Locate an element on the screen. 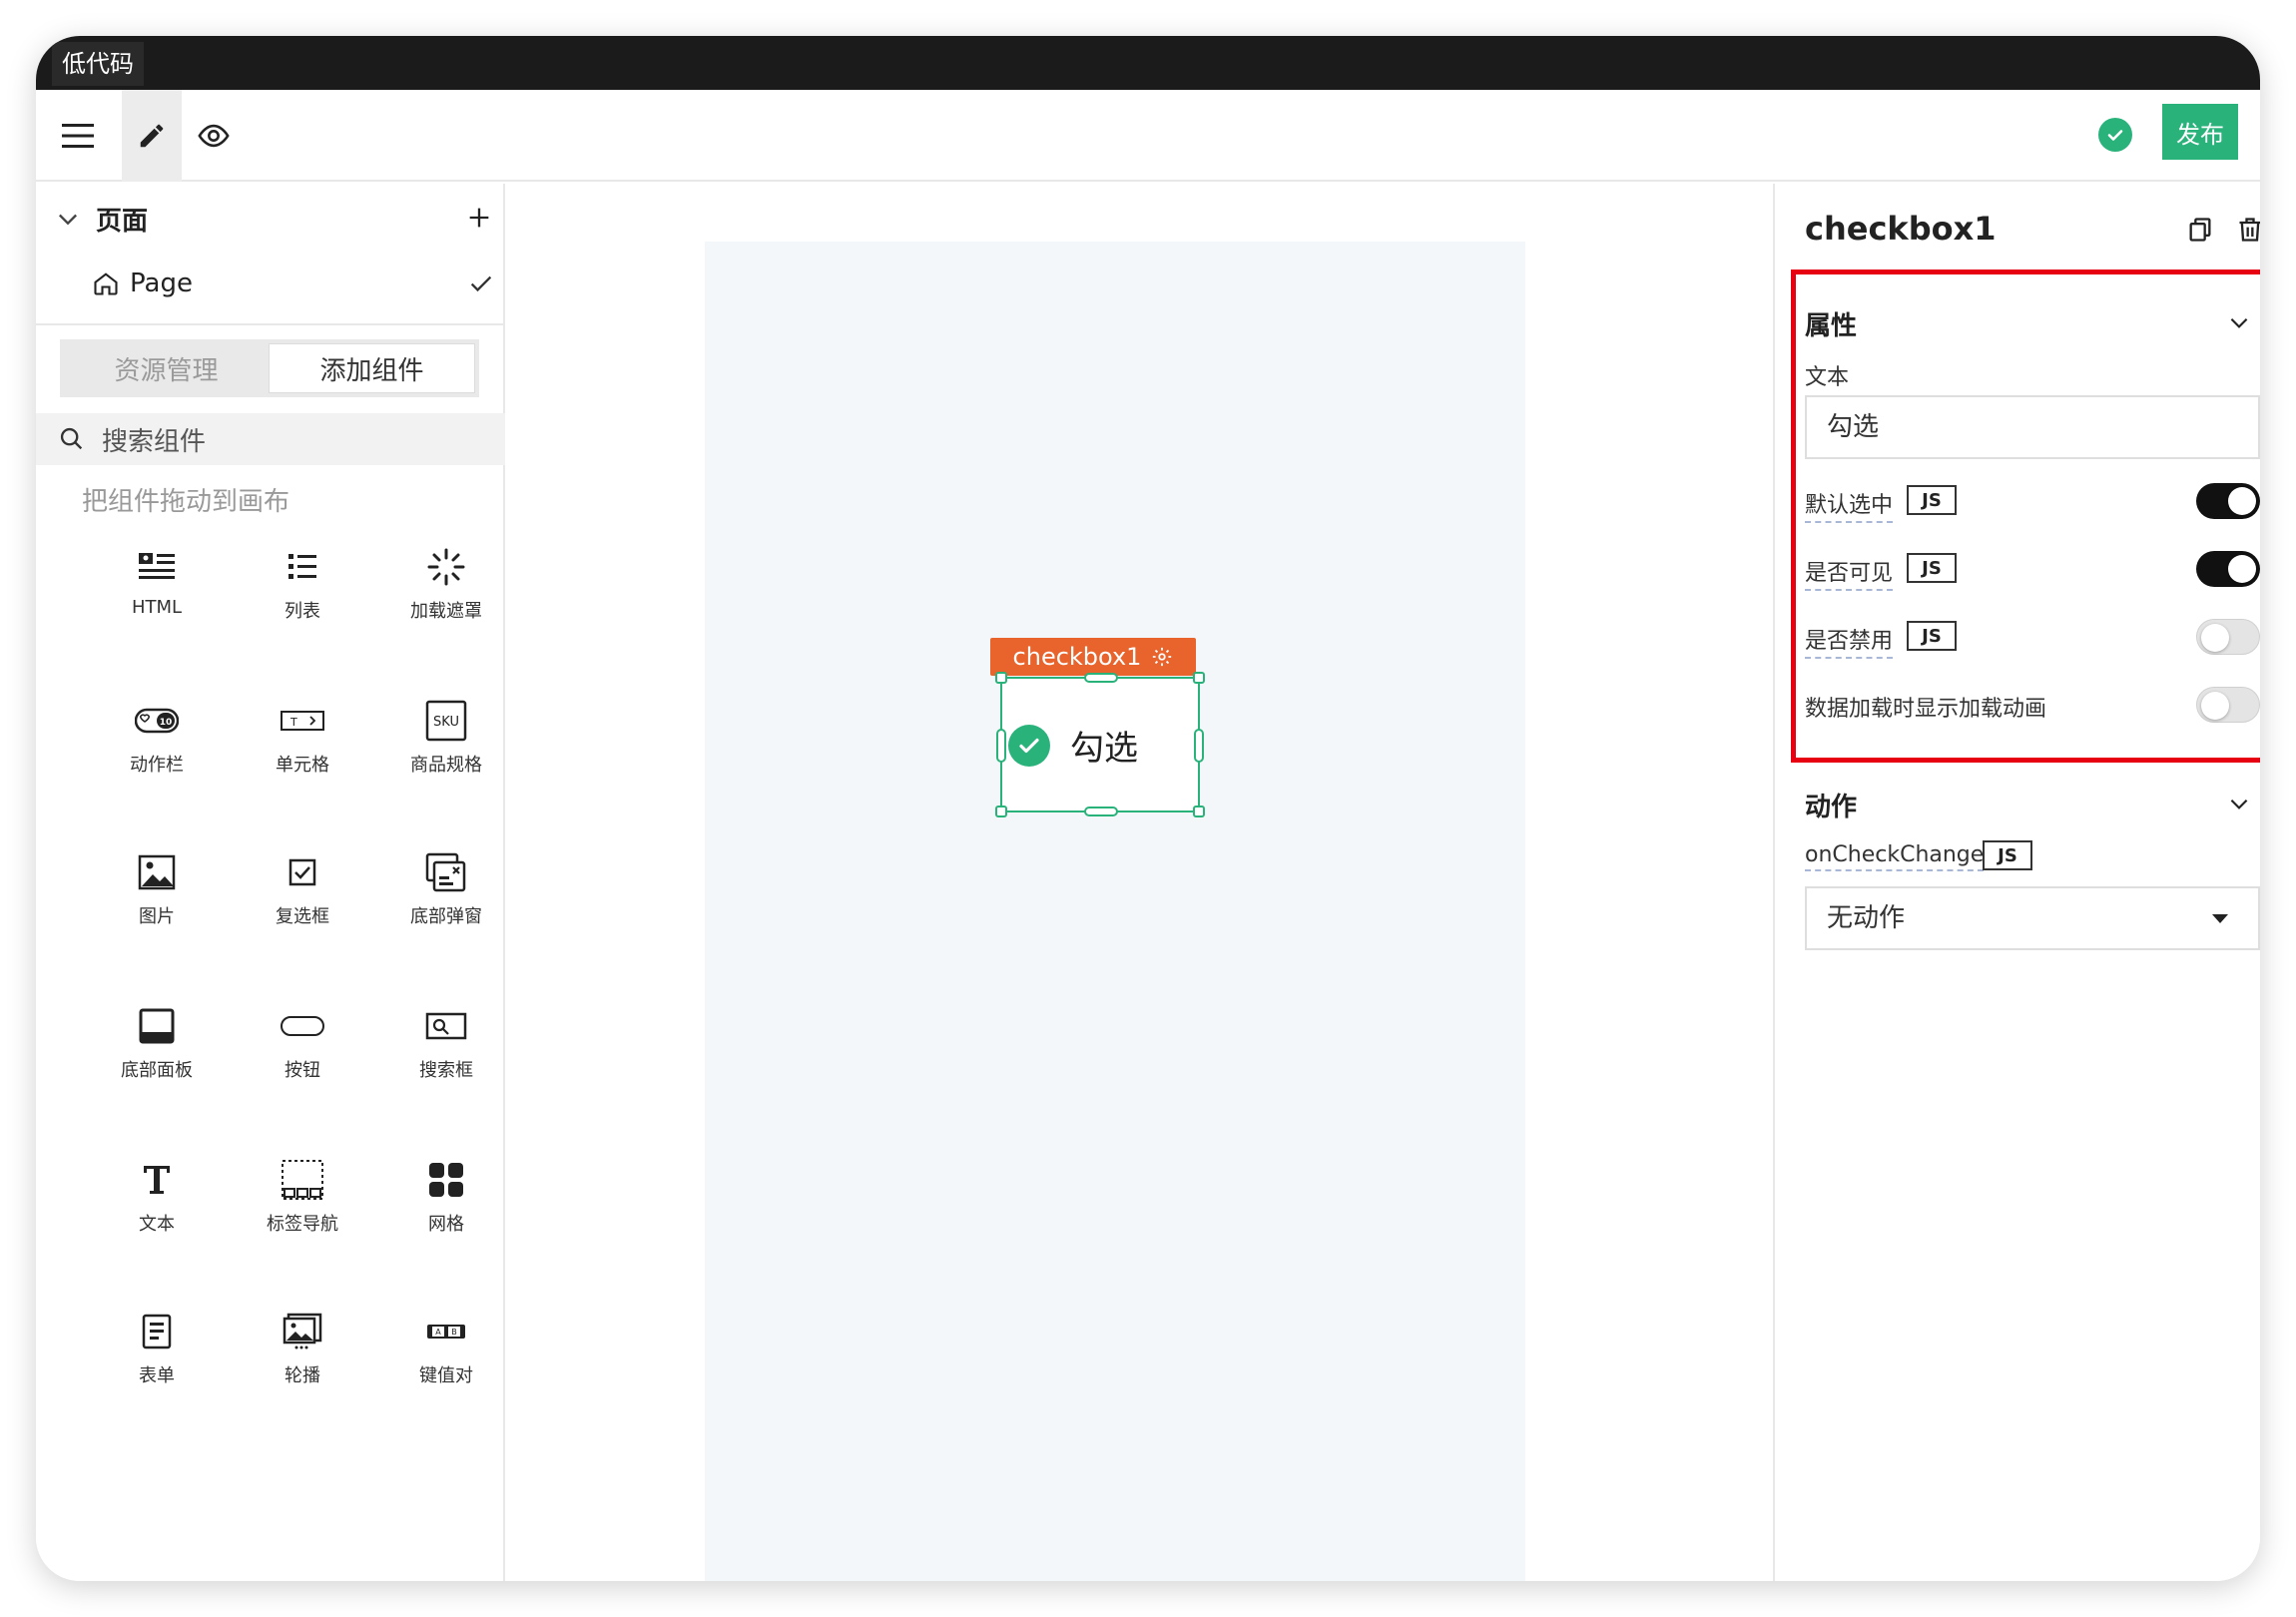 This screenshot has height=1617, width=2296. check-circle-icon is located at coordinates (2115, 135).